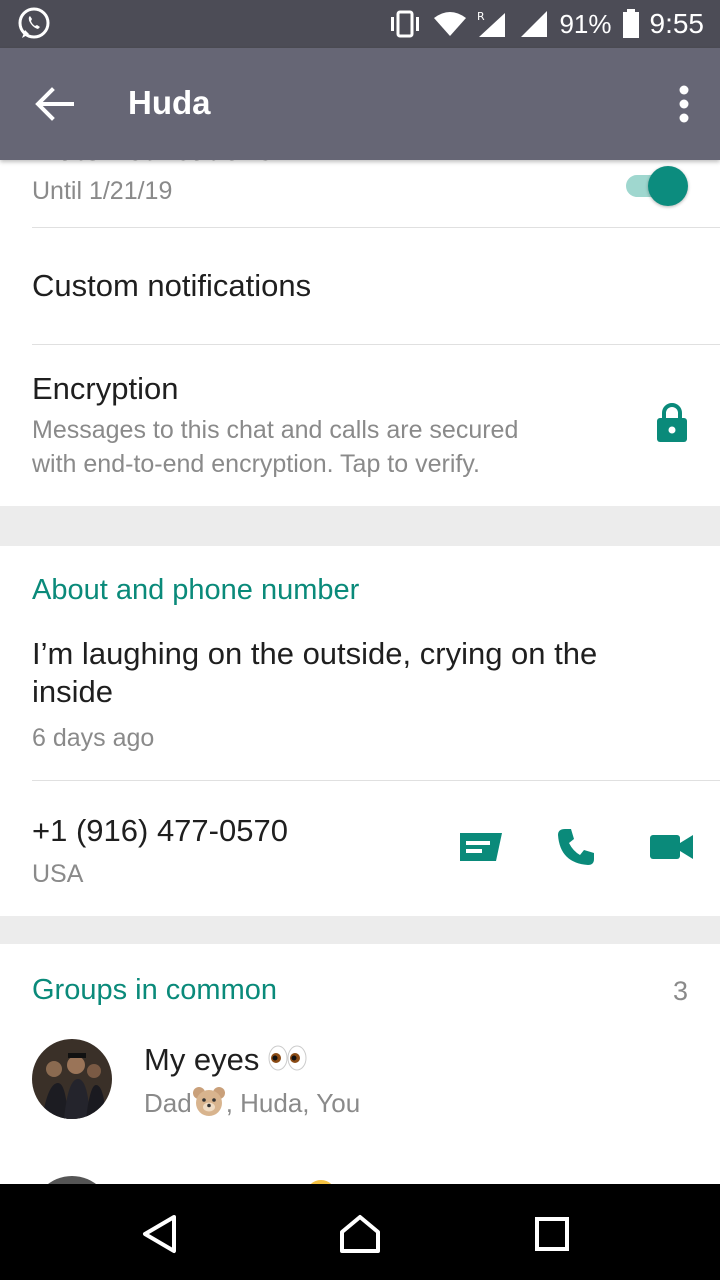 This screenshot has height=1280, width=720. Describe the element at coordinates (102, 191) in the screenshot. I see `mute-until-text: Until 1/21/19` at that location.